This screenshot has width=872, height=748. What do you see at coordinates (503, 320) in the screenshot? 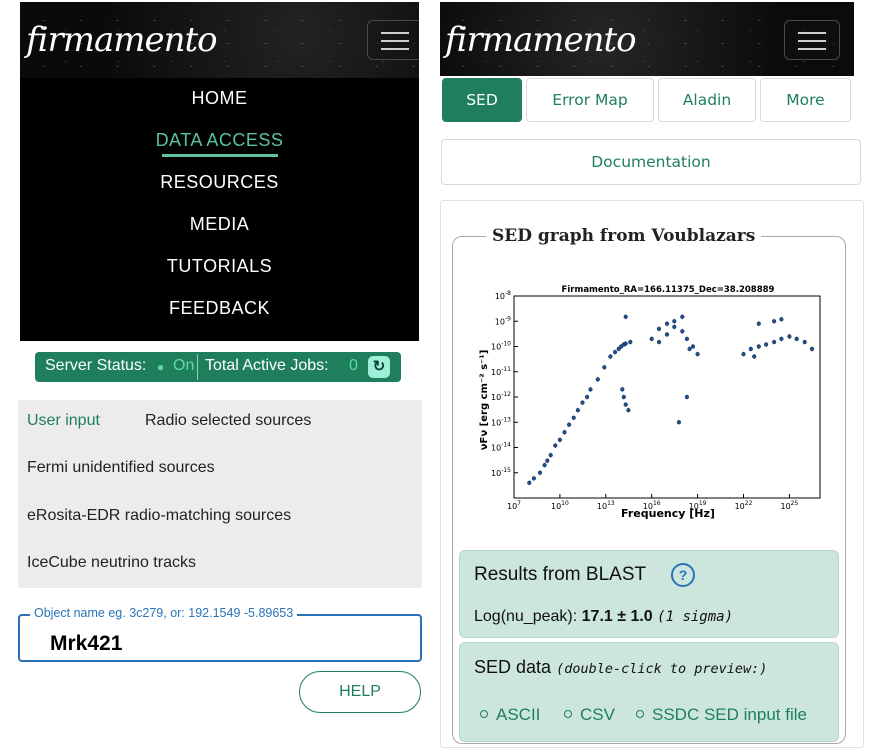
I see `chart-y-tick-label: 10-9` at bounding box center [503, 320].